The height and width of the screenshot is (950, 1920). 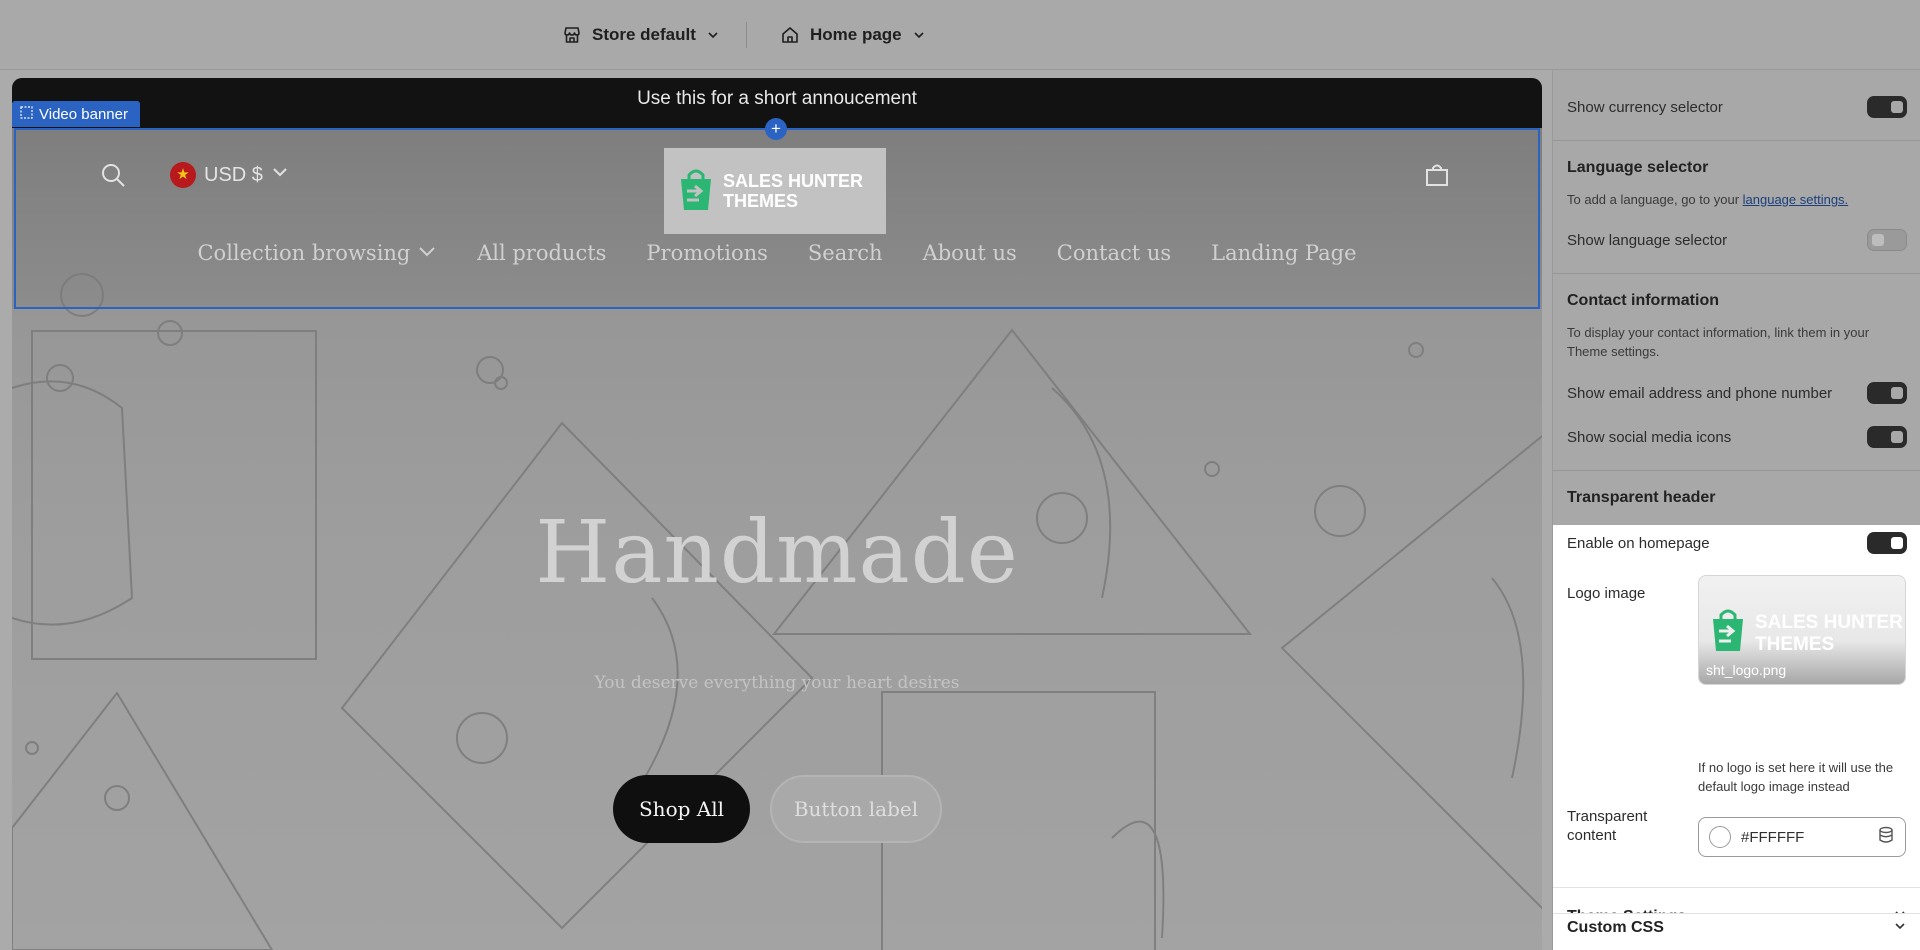 I want to click on add-section-button: +, so click(x=776, y=129).